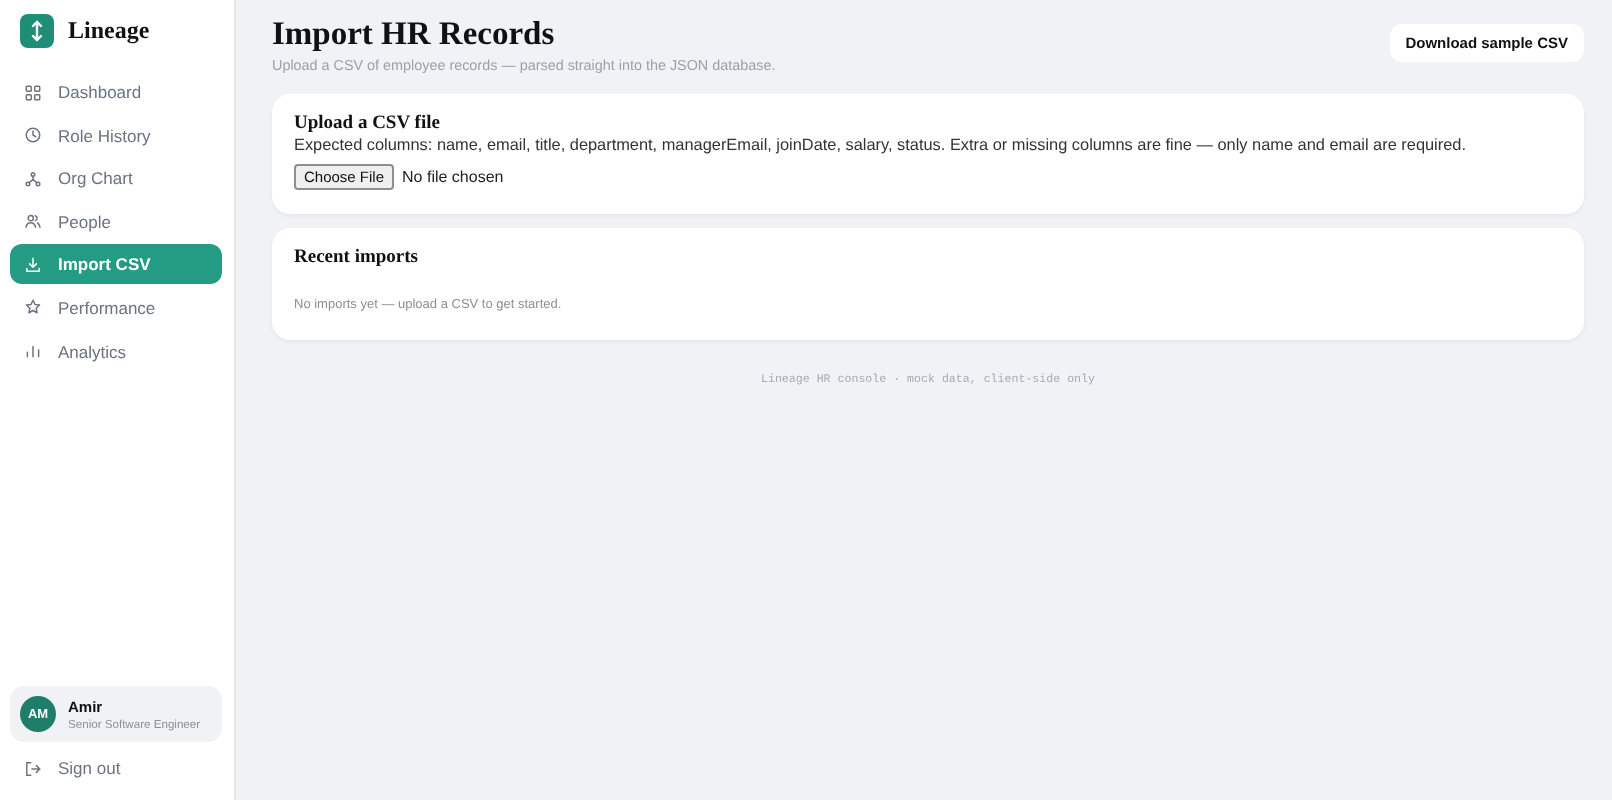  I want to click on logo-icon, so click(37, 31).